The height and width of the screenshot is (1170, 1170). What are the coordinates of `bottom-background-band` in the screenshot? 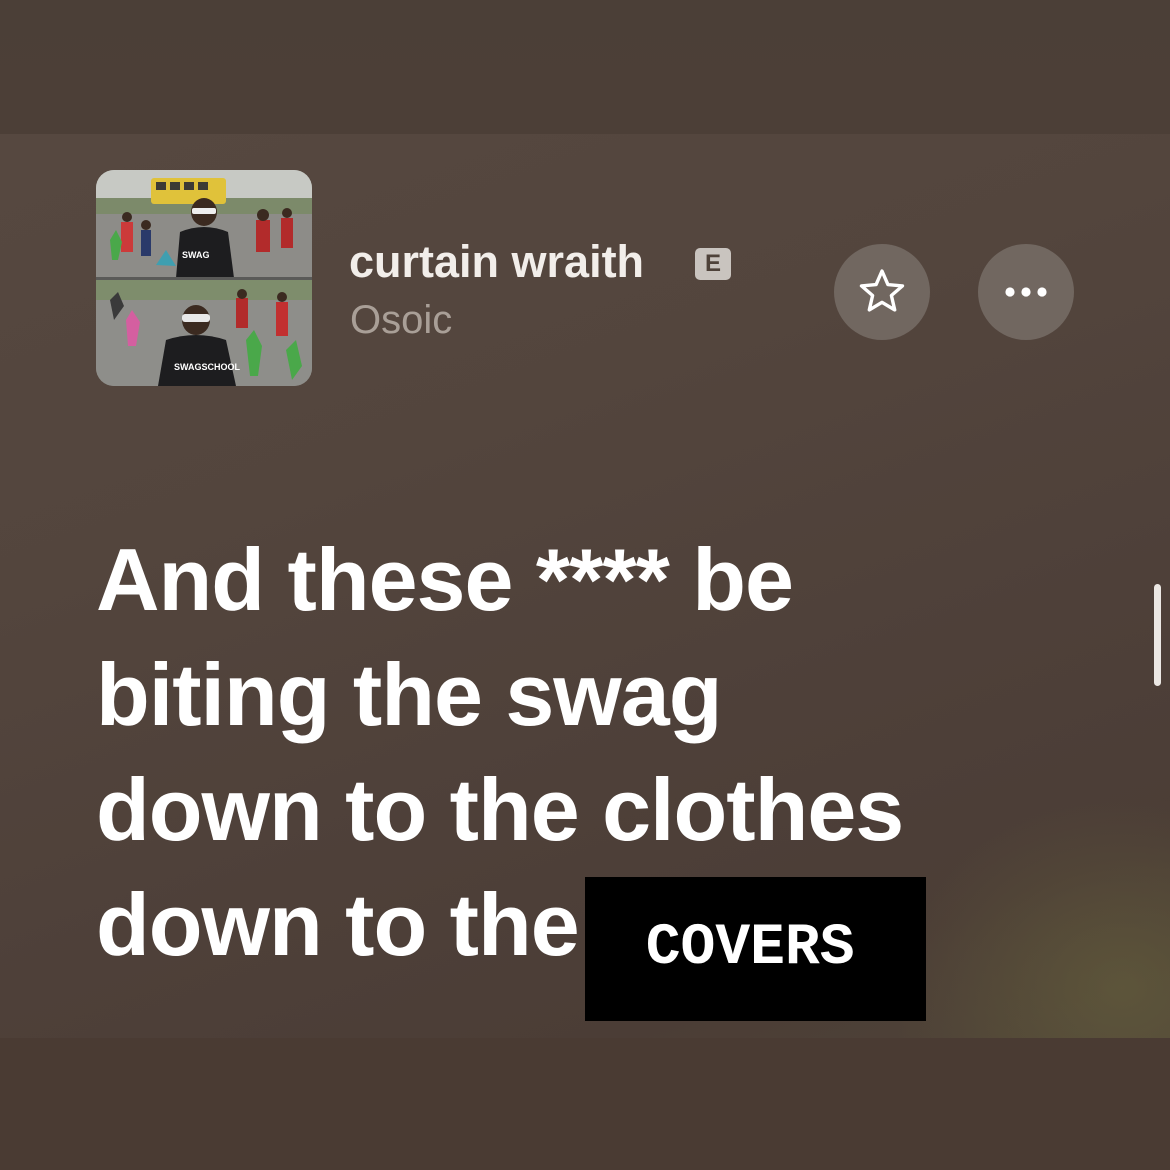 It's located at (585, 1104).